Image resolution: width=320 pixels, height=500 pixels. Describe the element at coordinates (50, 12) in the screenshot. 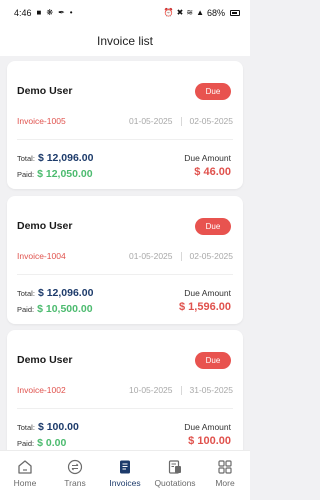

I see `settings-icon: ❋` at that location.